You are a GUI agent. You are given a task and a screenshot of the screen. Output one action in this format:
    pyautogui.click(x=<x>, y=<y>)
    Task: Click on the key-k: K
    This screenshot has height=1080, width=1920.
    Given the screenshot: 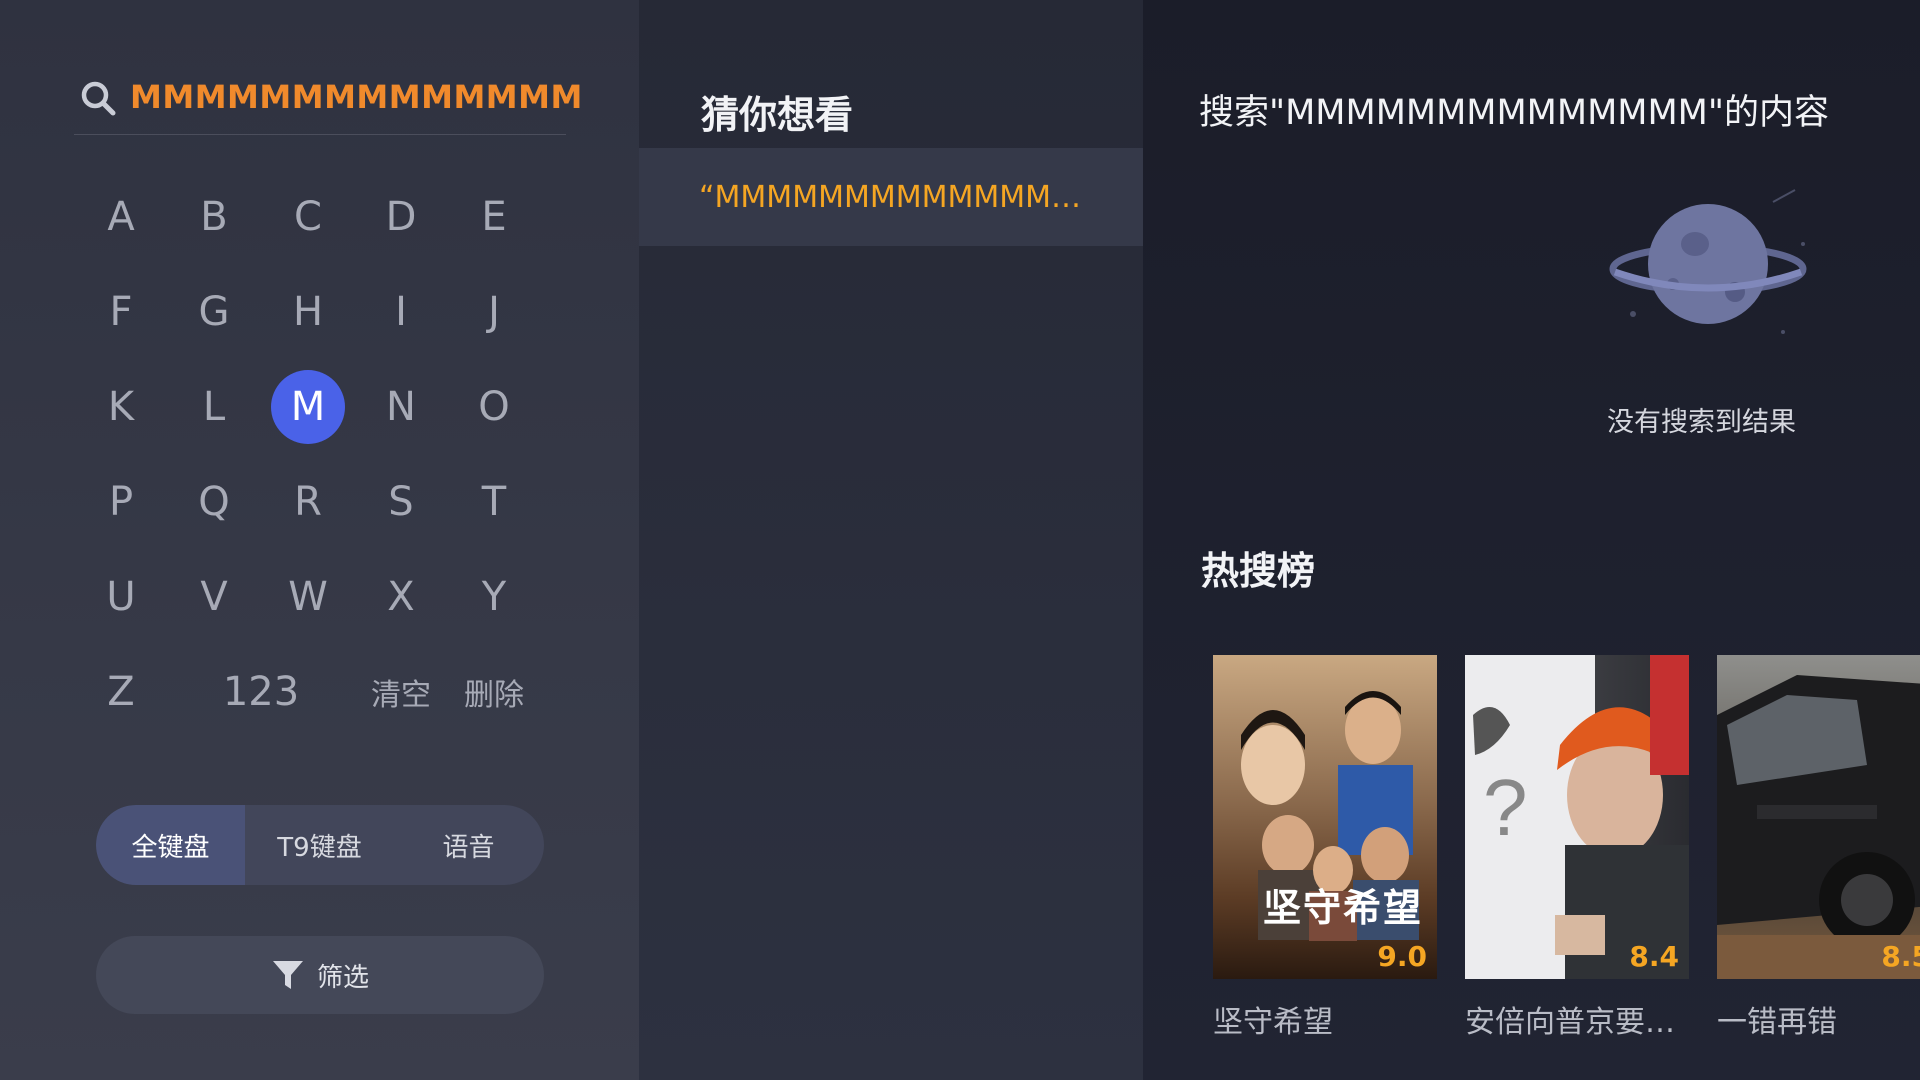 What is the action you would take?
    pyautogui.click(x=121, y=407)
    